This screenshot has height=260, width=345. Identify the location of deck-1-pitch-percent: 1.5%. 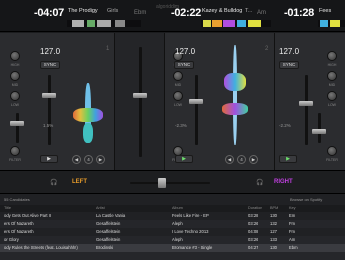
(48, 125).